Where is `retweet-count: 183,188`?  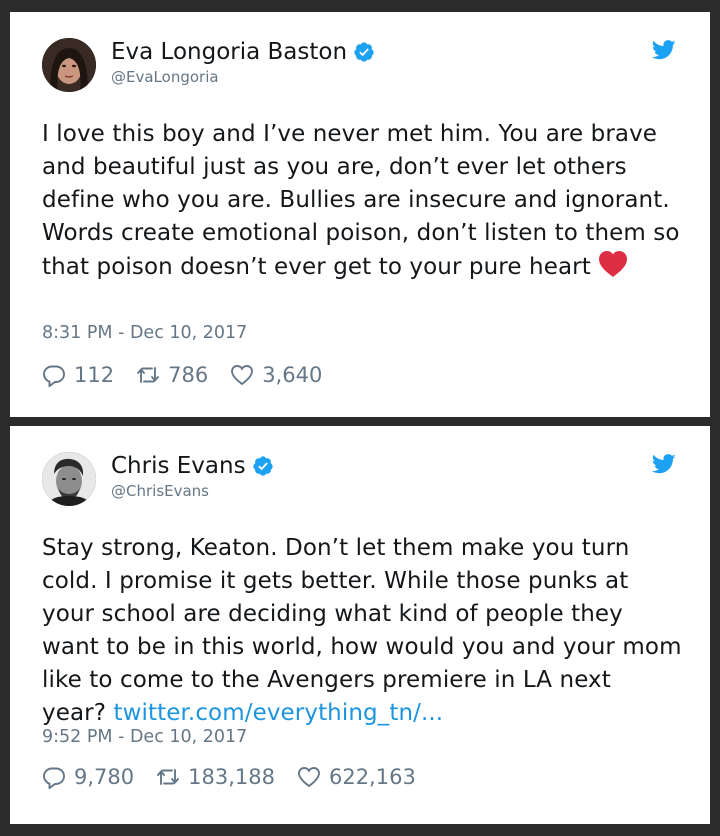
retweet-count: 183,188 is located at coordinates (231, 777).